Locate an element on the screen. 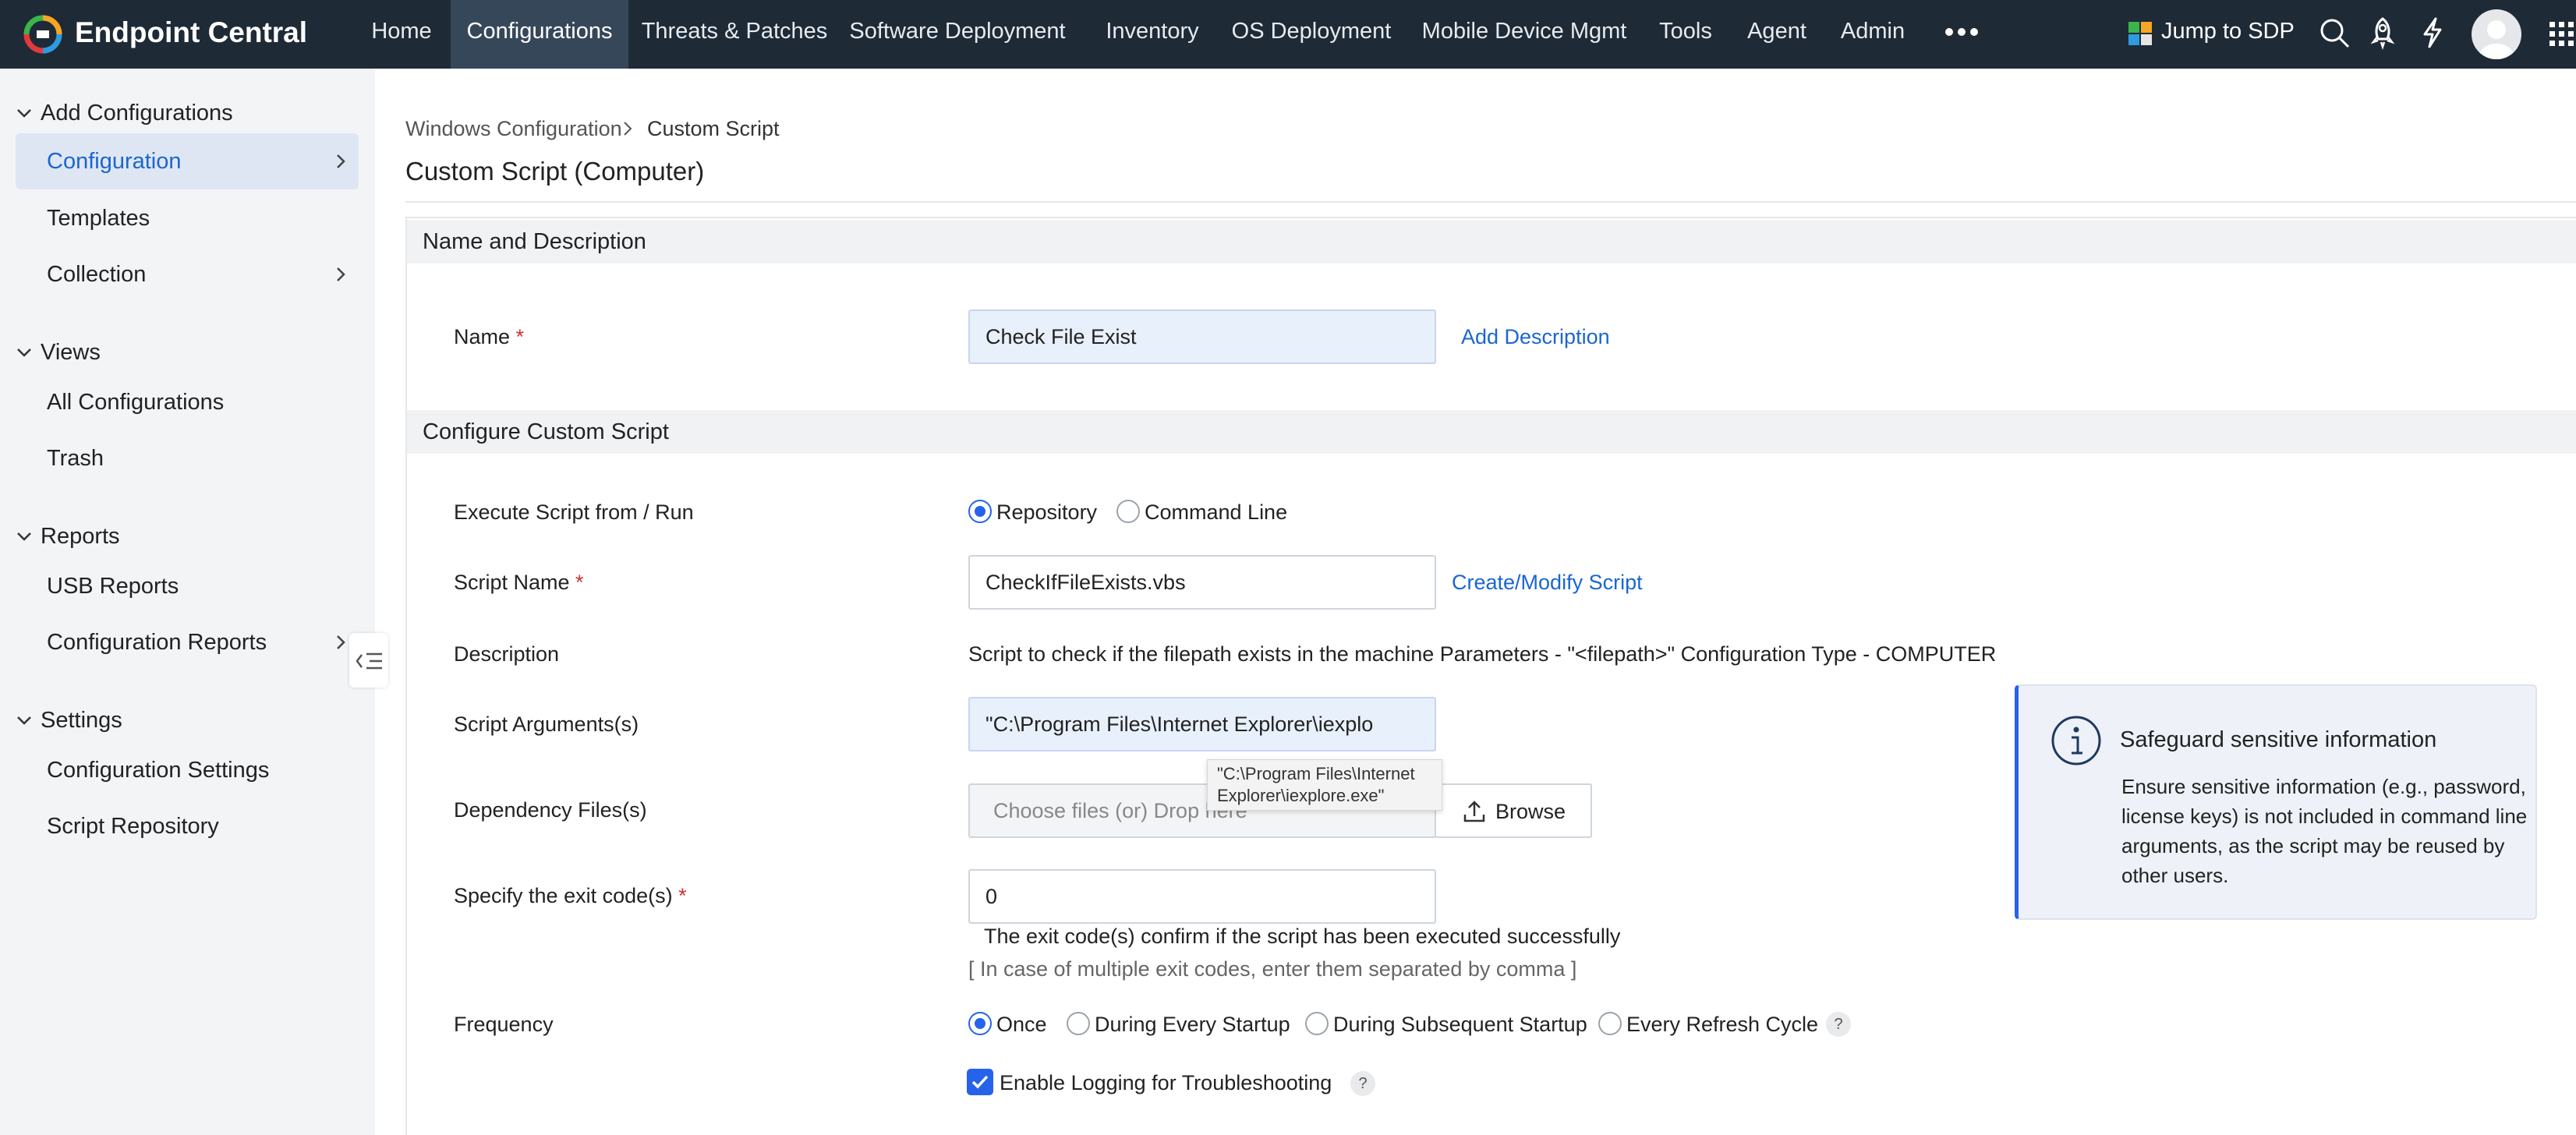 This screenshot has width=2576, height=1135. enable-logging-checkbox is located at coordinates (980, 1082).